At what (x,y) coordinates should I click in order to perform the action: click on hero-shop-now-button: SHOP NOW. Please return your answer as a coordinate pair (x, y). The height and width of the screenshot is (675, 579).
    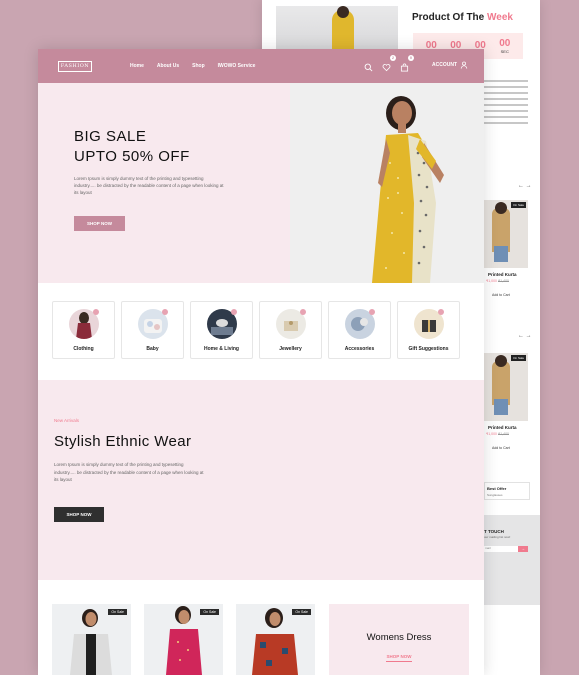
    Looking at the image, I should click on (99, 223).